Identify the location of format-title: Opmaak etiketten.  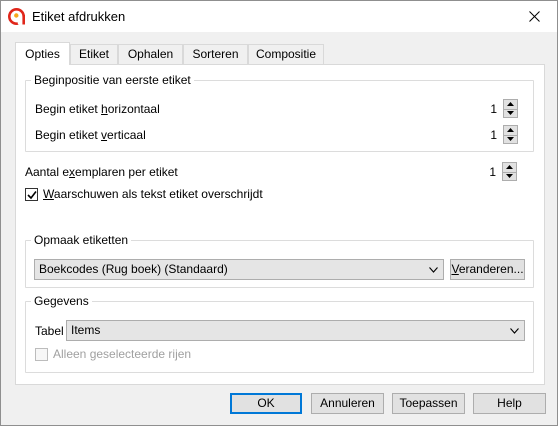
(81, 240).